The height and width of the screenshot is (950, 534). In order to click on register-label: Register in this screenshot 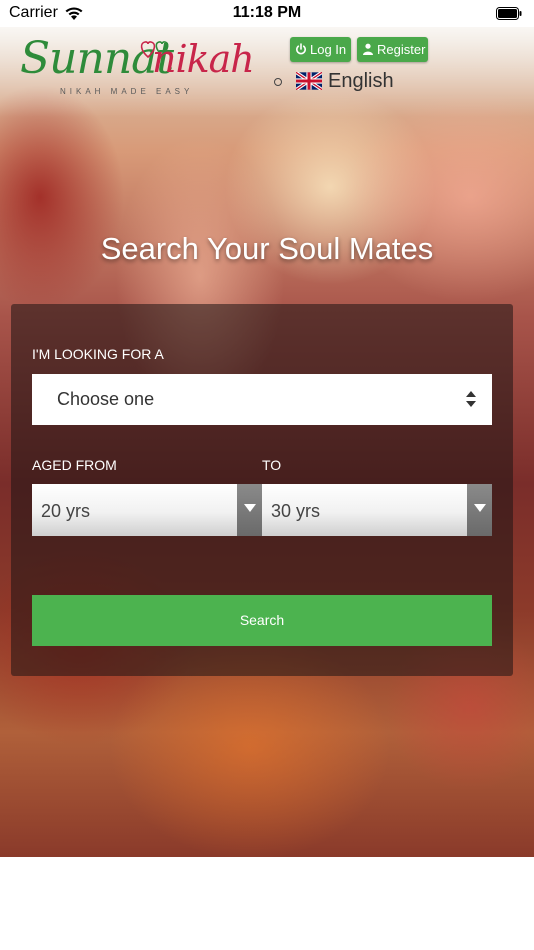, I will do `click(401, 49)`.